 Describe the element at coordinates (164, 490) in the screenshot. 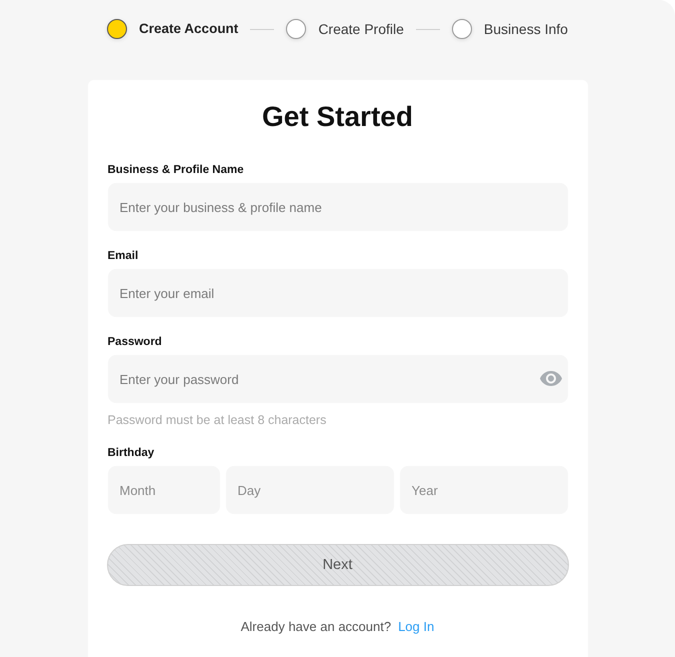

I see `date-part-field: Month` at that location.